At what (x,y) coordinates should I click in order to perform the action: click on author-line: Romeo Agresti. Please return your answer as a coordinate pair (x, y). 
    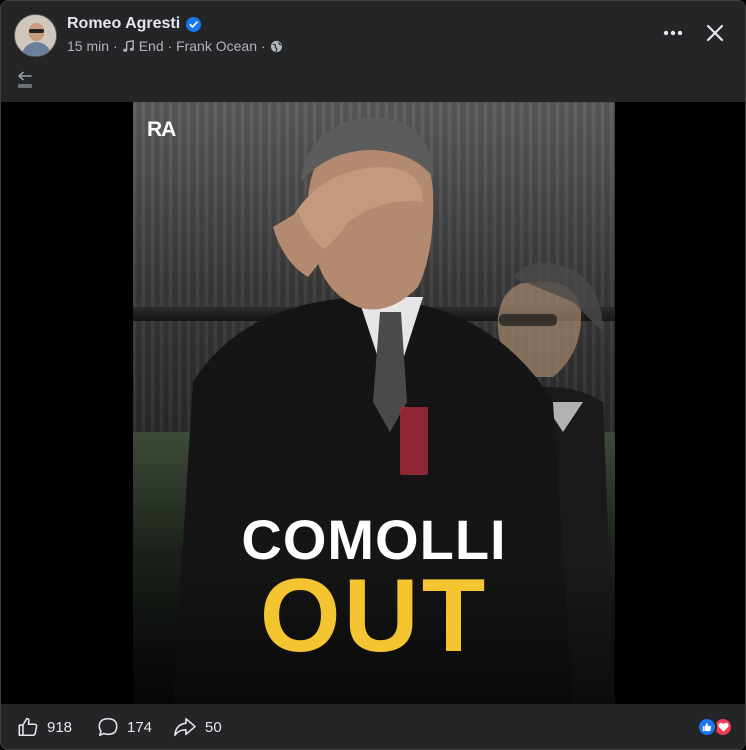
    Looking at the image, I should click on (134, 24).